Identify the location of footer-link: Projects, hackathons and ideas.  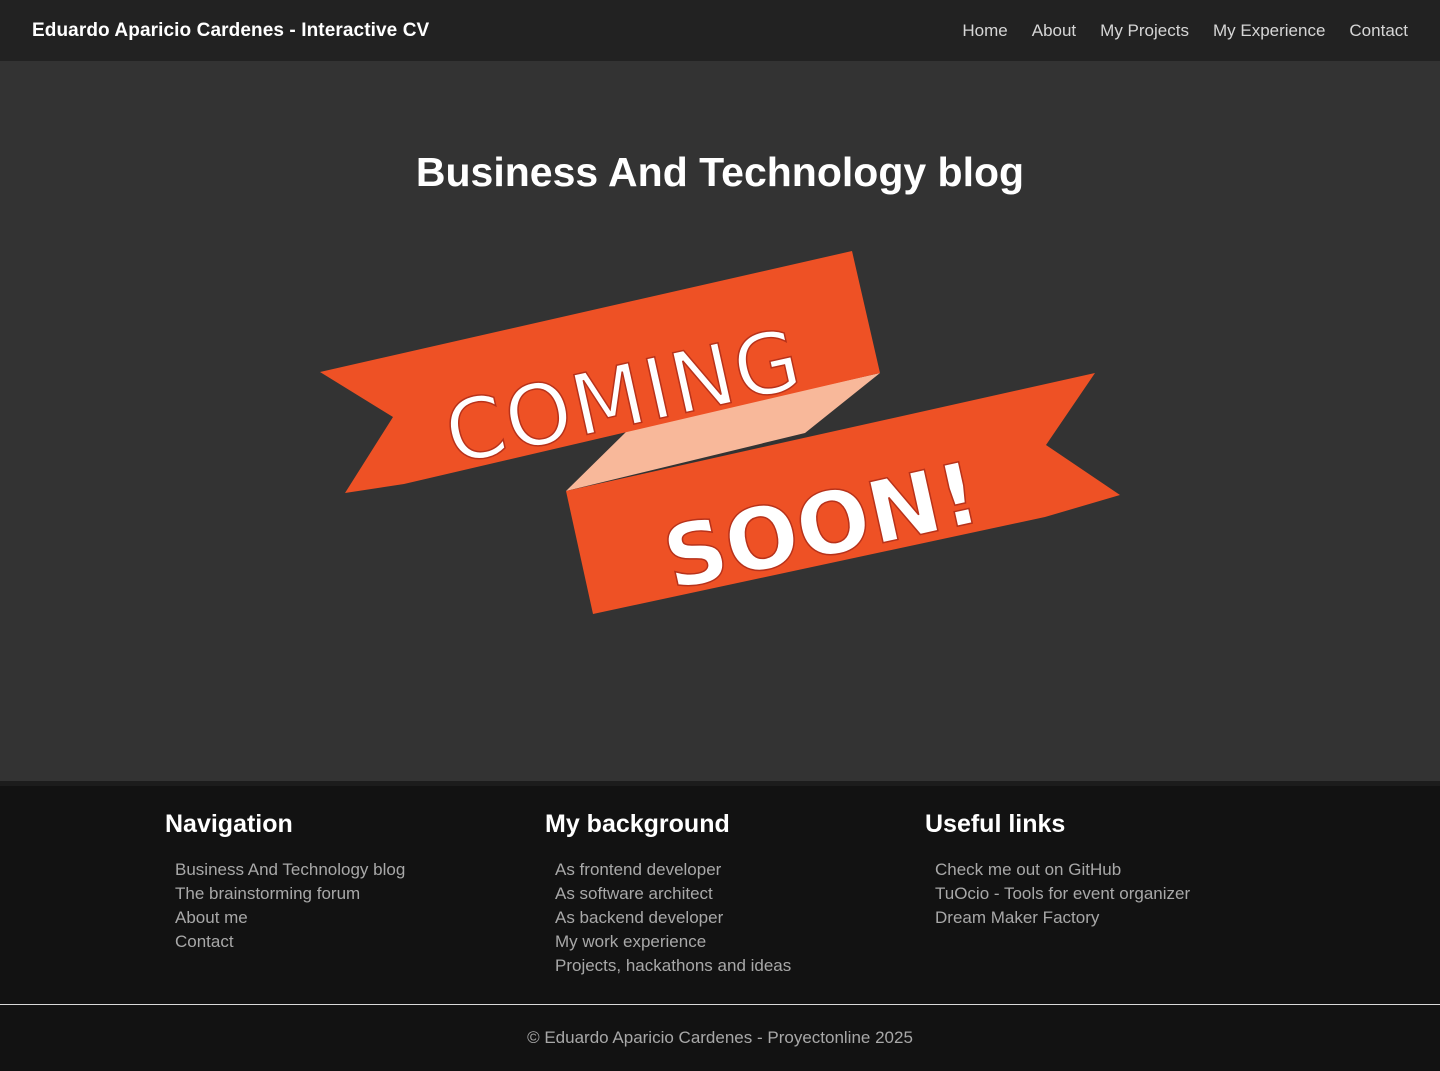
(730, 966).